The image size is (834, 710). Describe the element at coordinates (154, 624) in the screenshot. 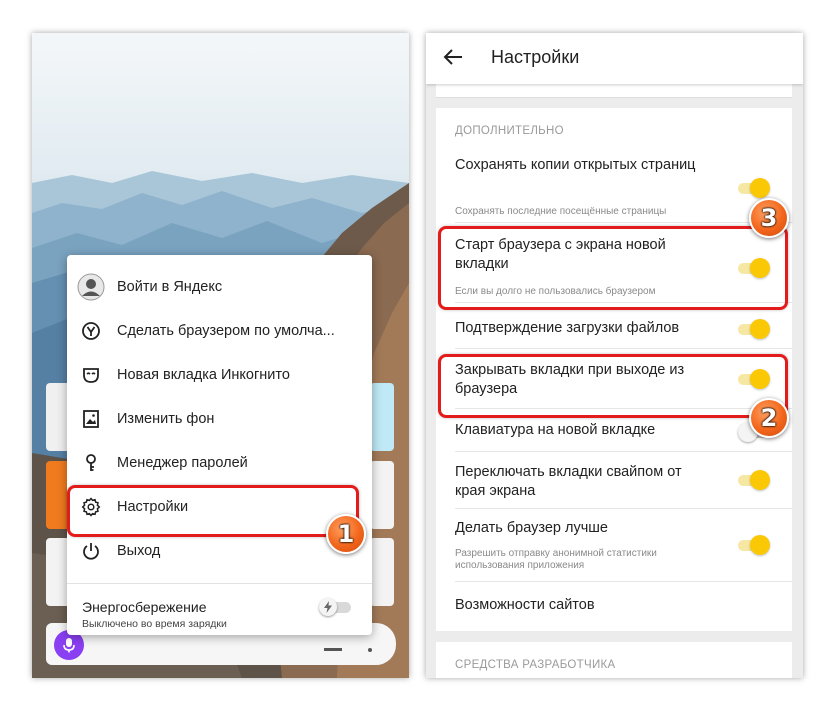

I see `energy-saving-subtitle: Выключено во время зарядки` at that location.